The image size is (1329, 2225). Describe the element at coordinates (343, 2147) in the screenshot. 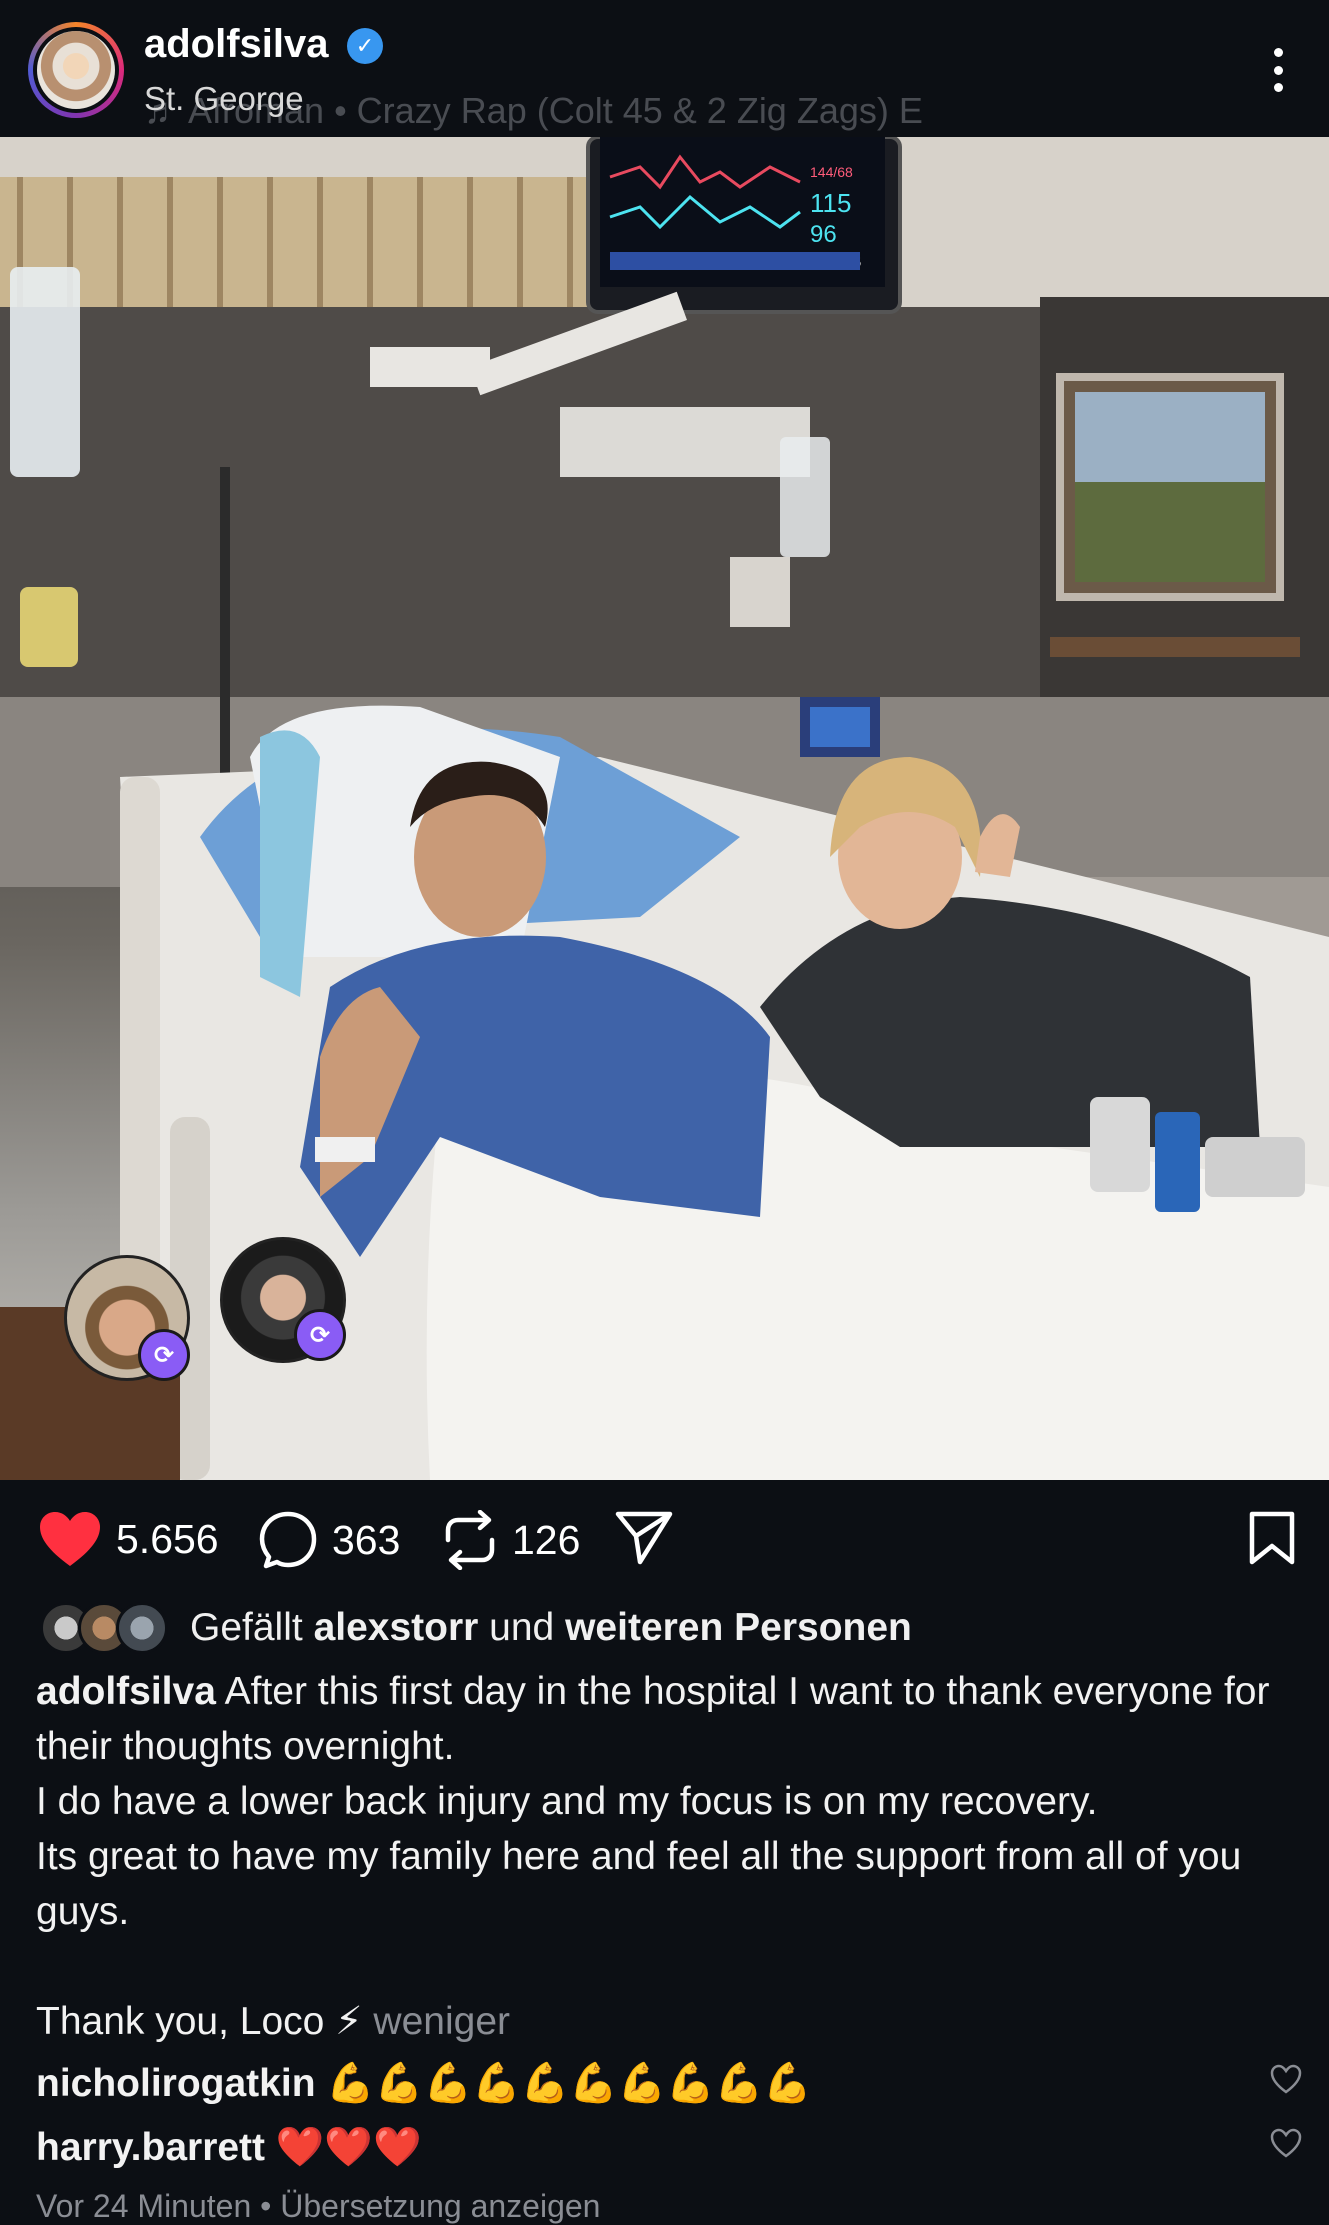

I see `comment-text: ❤️❤️❤️` at that location.